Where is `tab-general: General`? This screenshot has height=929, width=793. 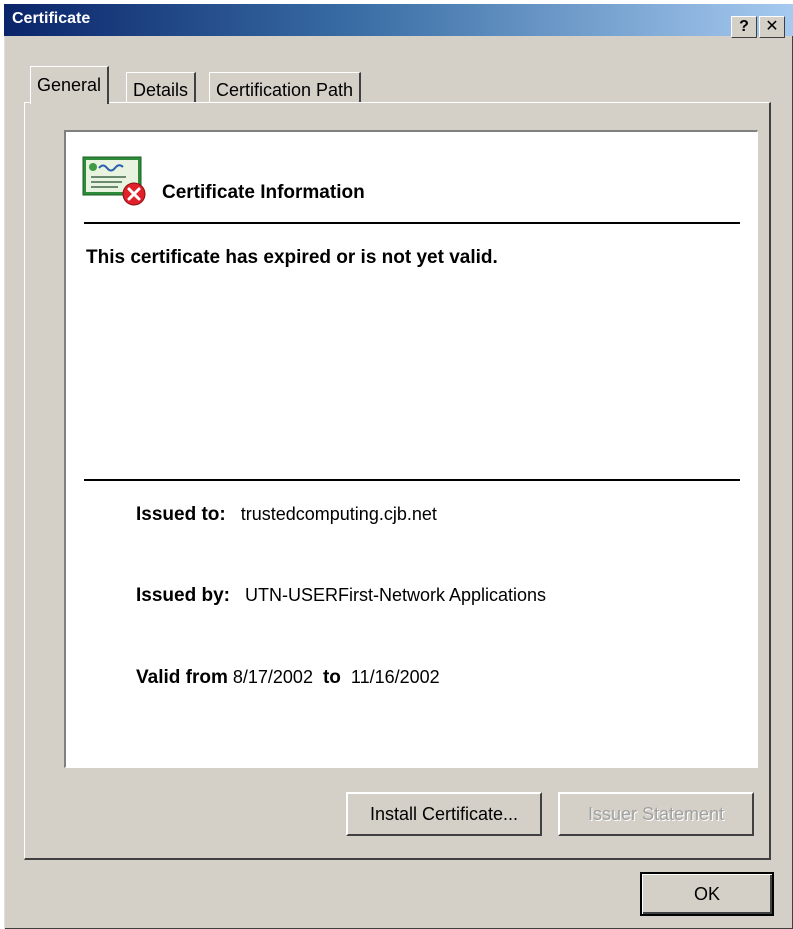 tab-general: General is located at coordinates (70, 85).